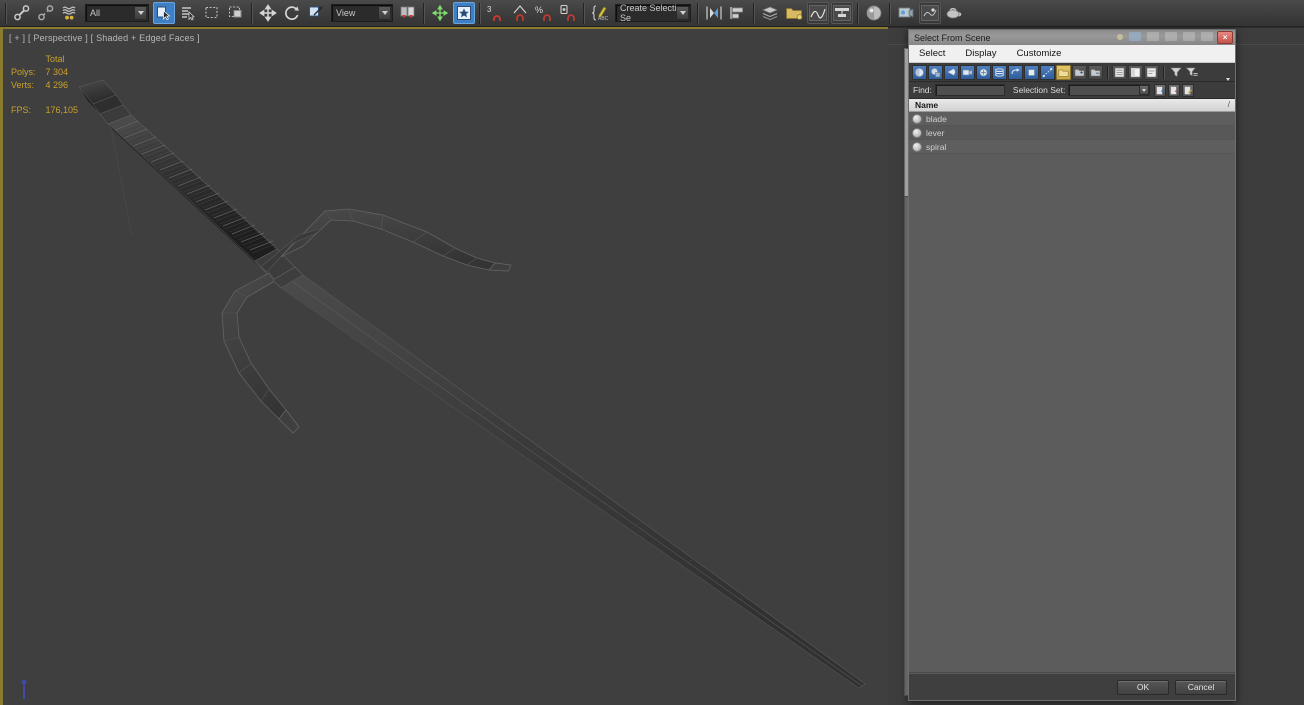 This screenshot has width=1304, height=705. Describe the element at coordinates (1039, 90) in the screenshot. I see `selection-set-label: Selection Set:` at that location.